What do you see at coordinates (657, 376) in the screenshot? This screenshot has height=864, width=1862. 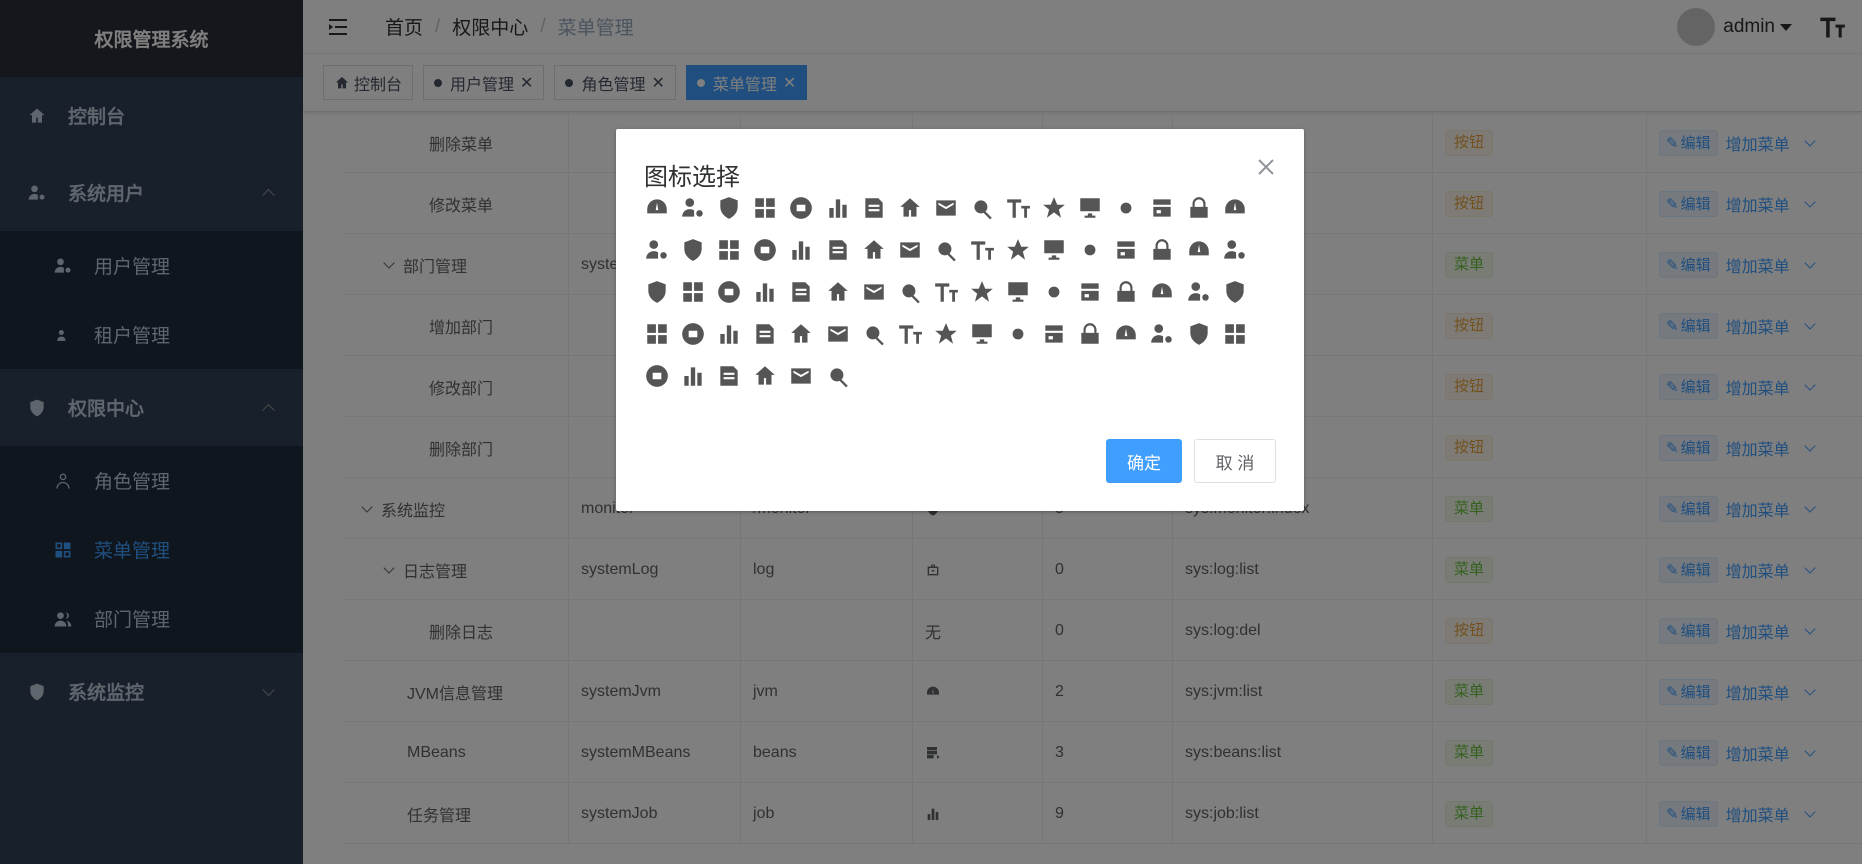 I see `tree-table-icon` at bounding box center [657, 376].